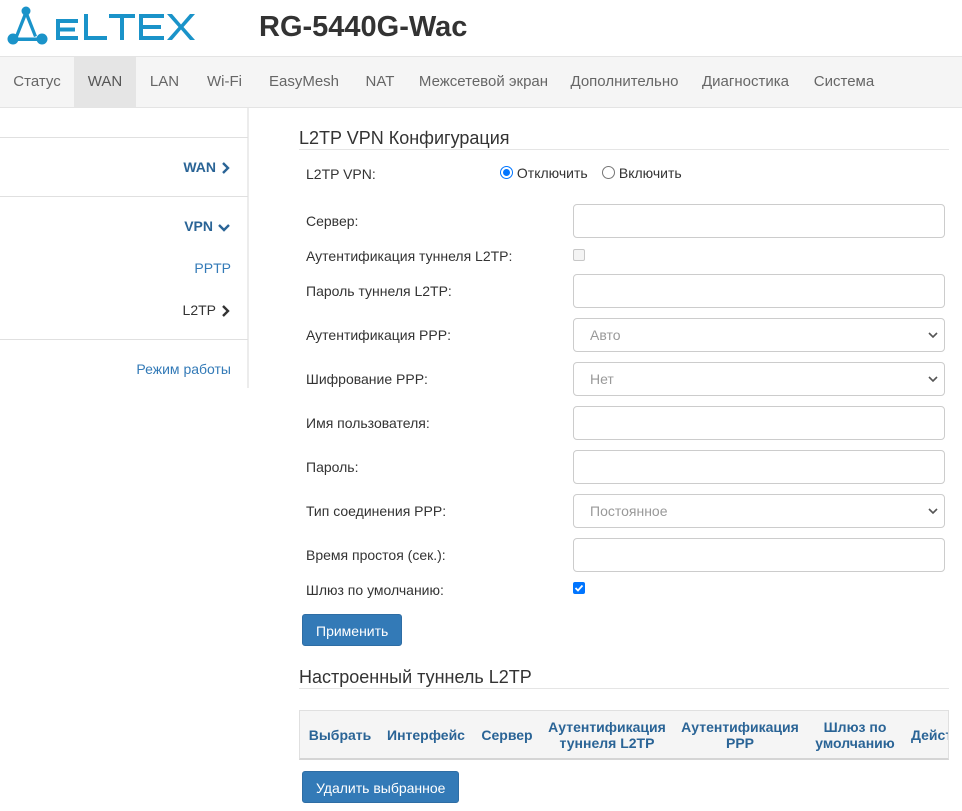  I want to click on vpn-label: L2TP VPN:, so click(341, 174).